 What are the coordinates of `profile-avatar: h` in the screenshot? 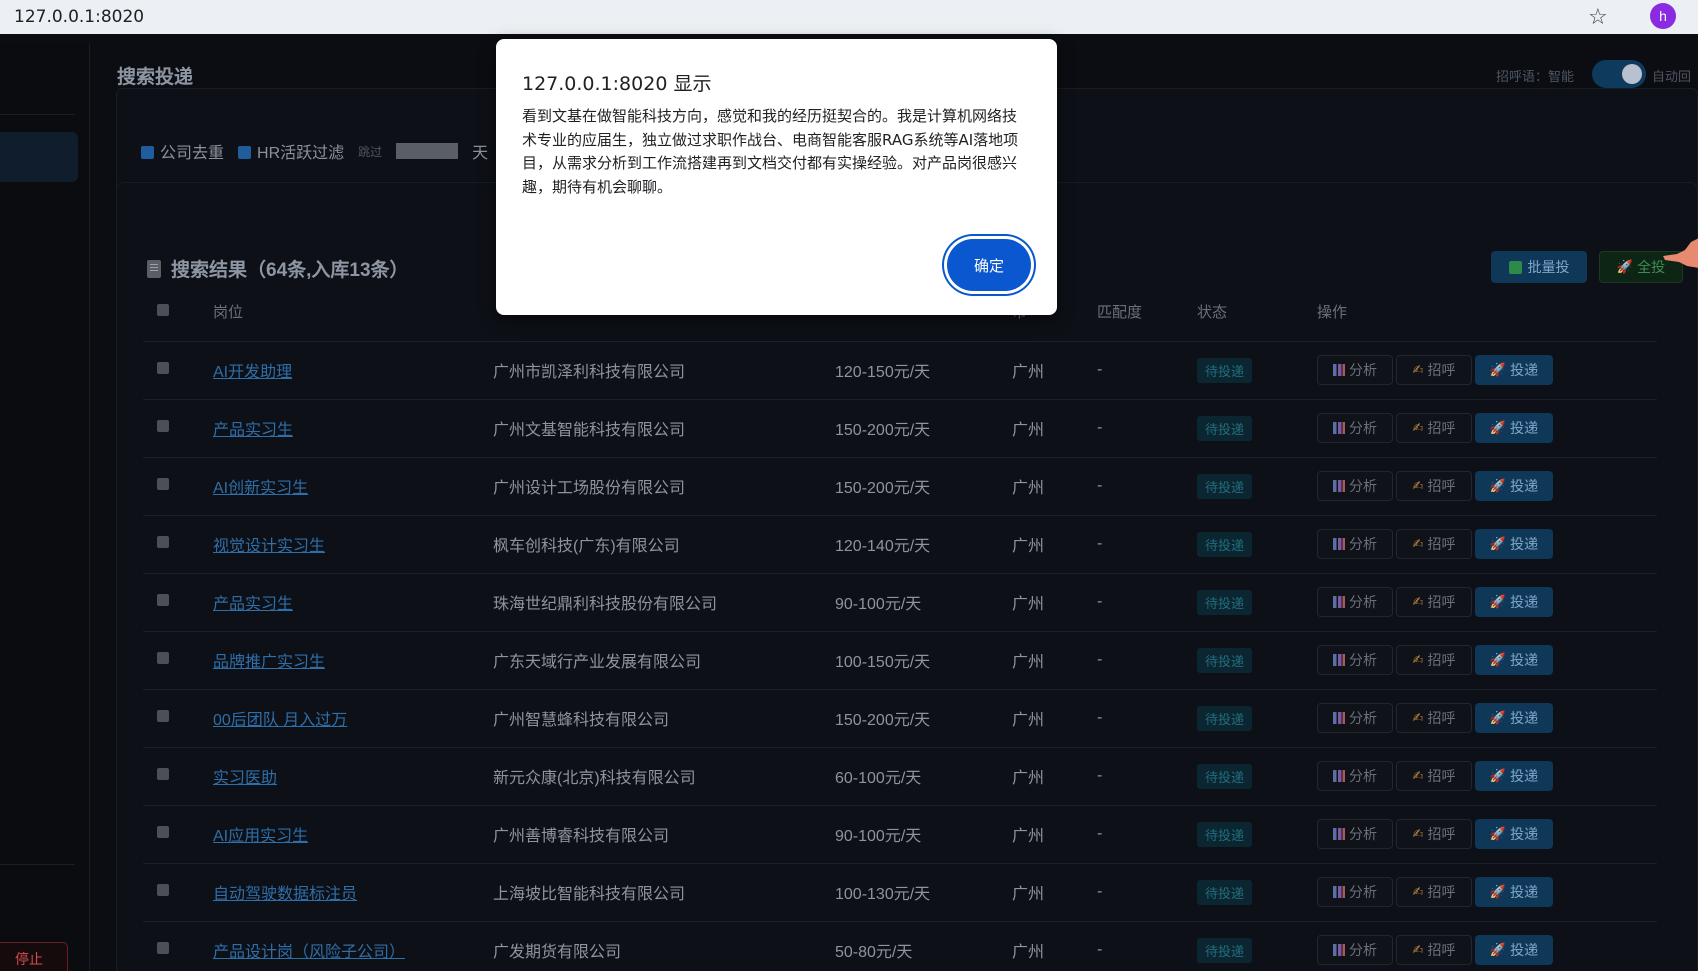 It's located at (1663, 16).